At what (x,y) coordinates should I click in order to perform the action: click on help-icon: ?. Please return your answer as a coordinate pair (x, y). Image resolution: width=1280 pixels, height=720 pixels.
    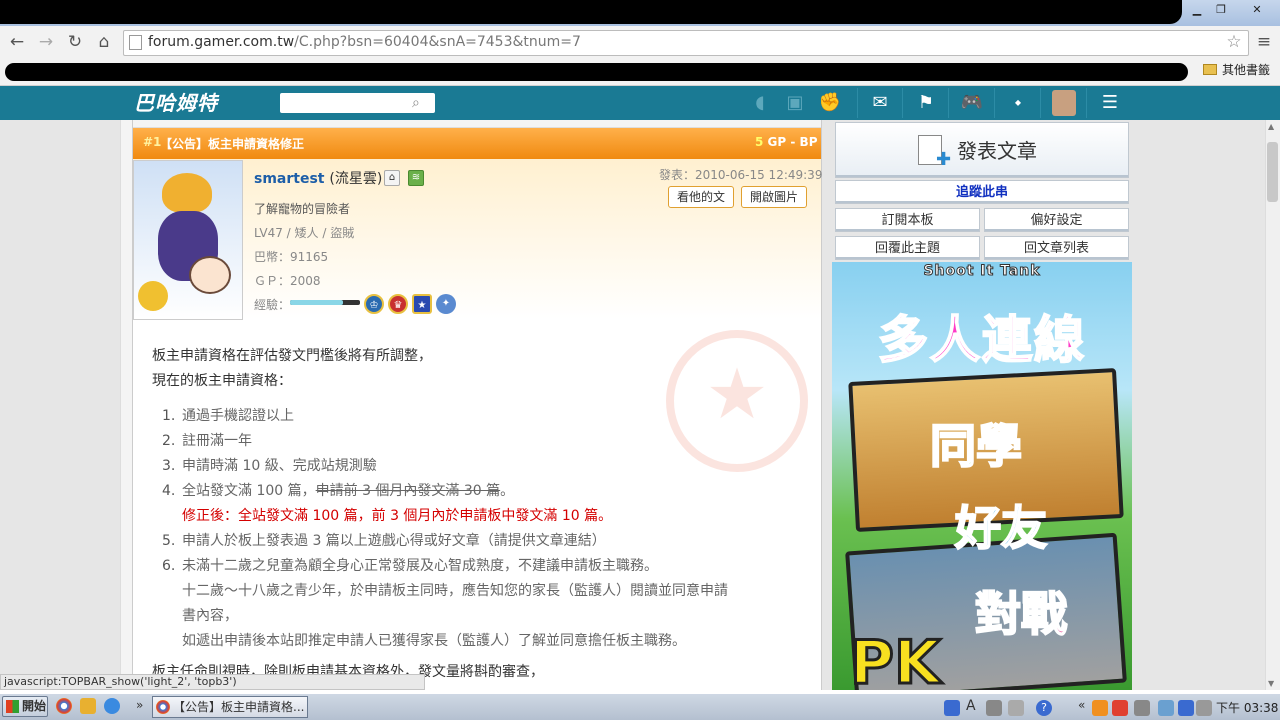
    Looking at the image, I should click on (1044, 708).